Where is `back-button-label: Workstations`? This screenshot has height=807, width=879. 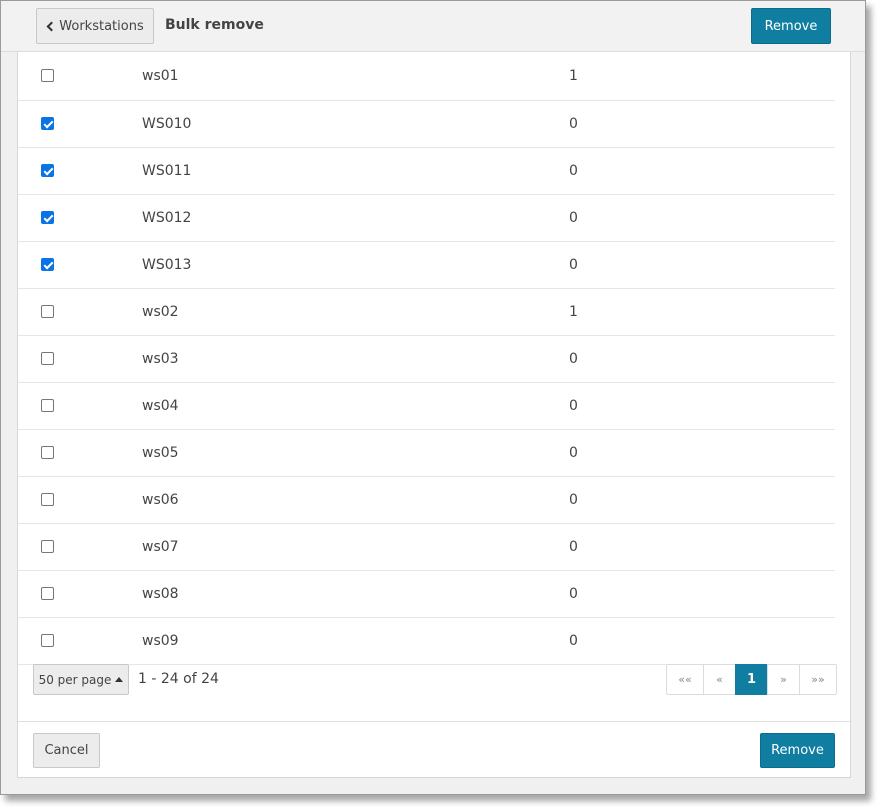 back-button-label: Workstations is located at coordinates (101, 26).